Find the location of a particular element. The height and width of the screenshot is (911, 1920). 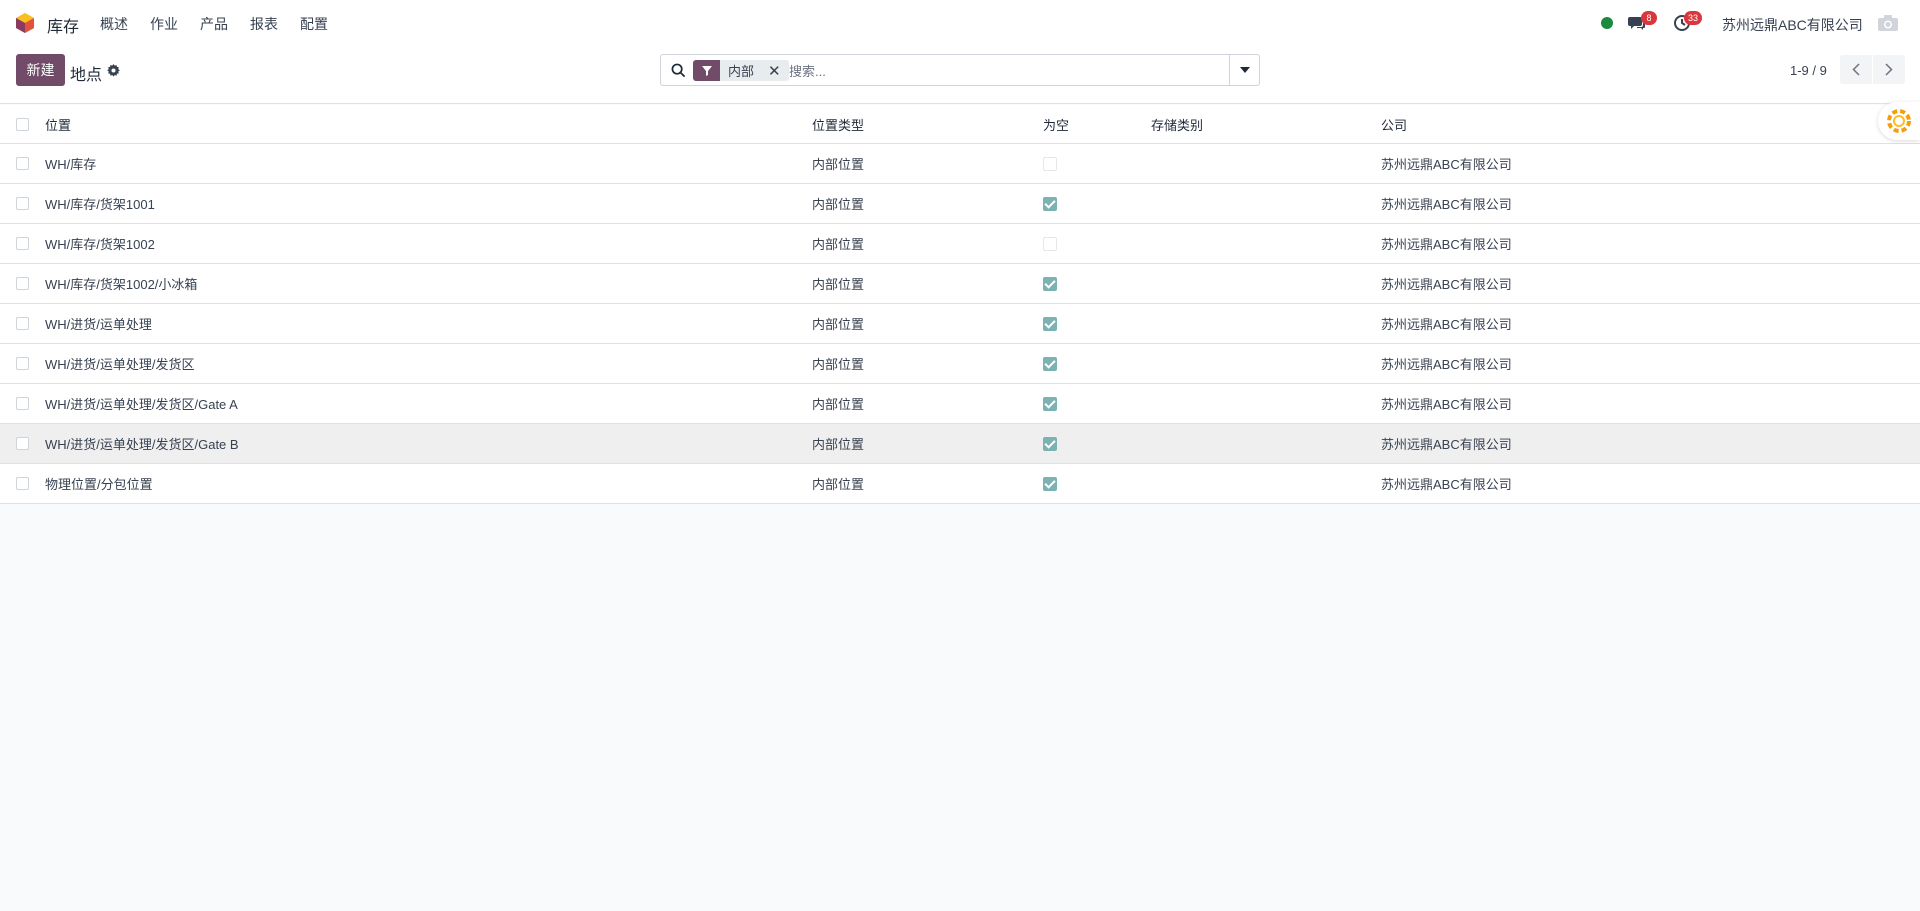

location-name: WH/进货/运单处理/发货区/Gate B is located at coordinates (142, 444).